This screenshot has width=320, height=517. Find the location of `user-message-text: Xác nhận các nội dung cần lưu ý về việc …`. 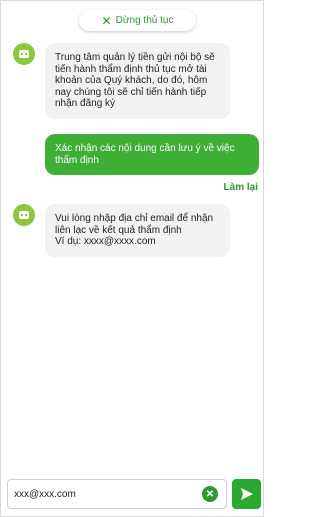

user-message-text: Xác nhận các nội dung cần lưu ý về việc … is located at coordinates (145, 154).